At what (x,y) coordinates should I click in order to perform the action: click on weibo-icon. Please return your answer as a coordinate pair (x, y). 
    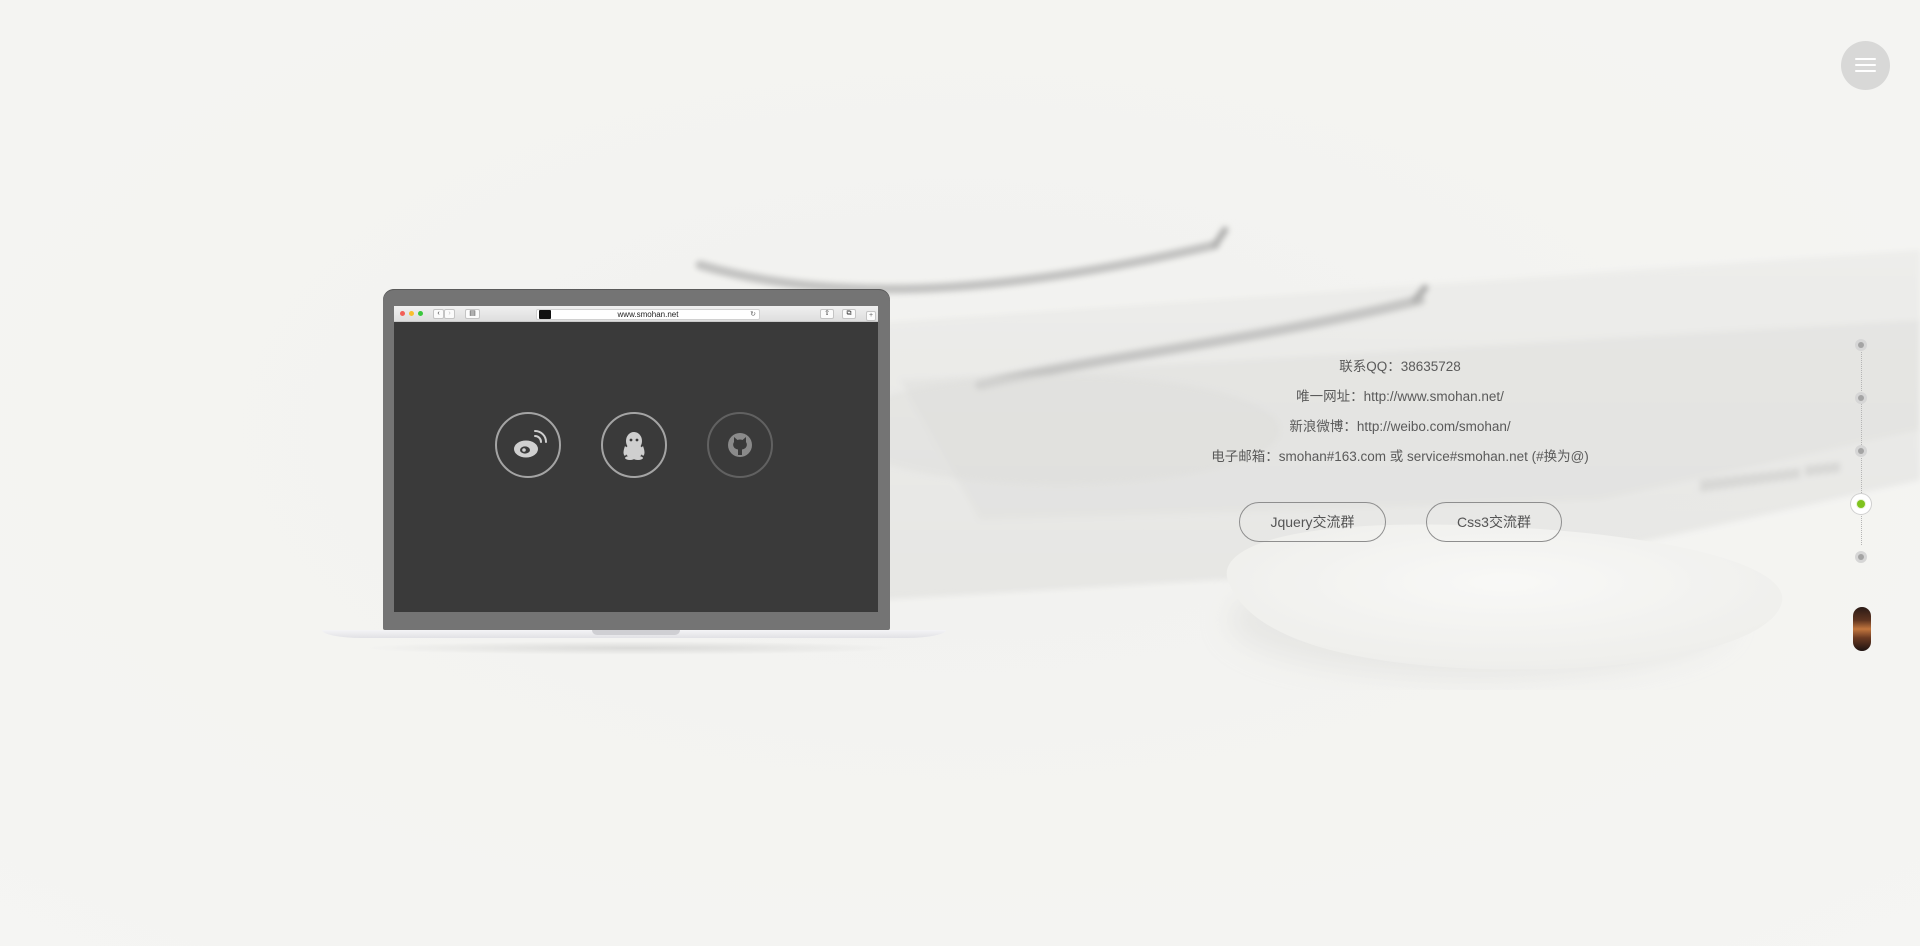
    Looking at the image, I should click on (530, 444).